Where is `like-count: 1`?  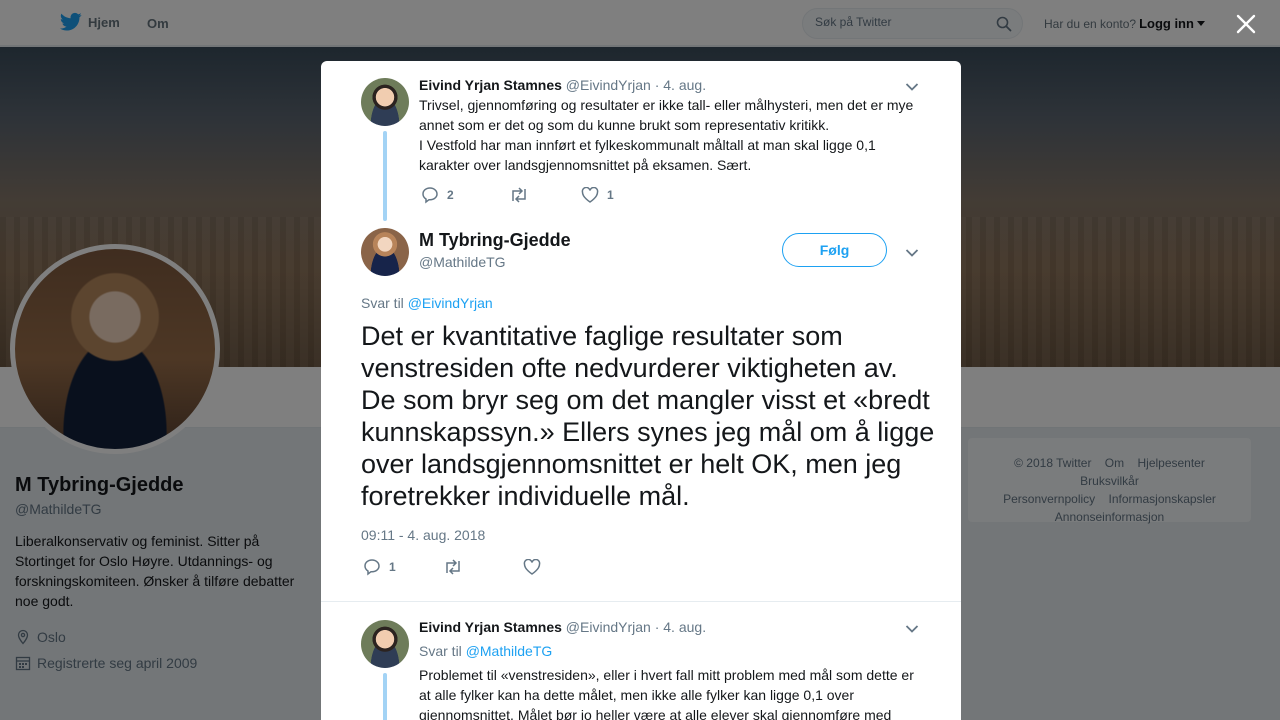 like-count: 1 is located at coordinates (610, 195).